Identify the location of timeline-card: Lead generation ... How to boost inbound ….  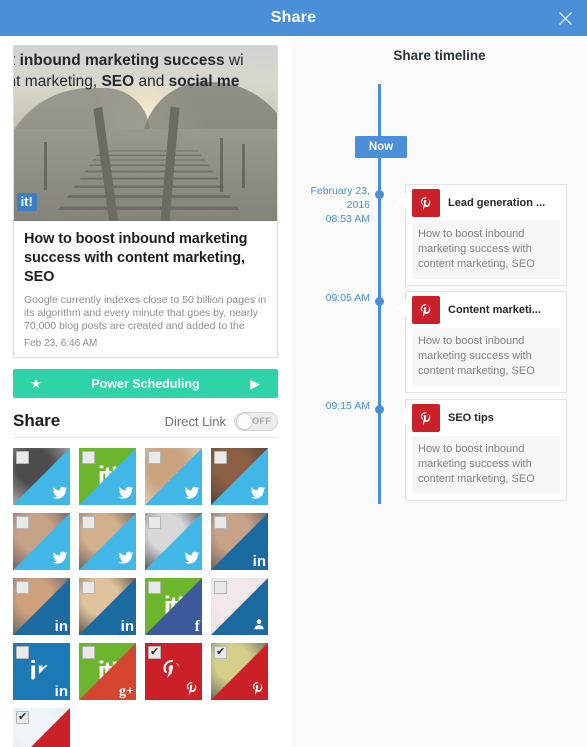
(482, 235).